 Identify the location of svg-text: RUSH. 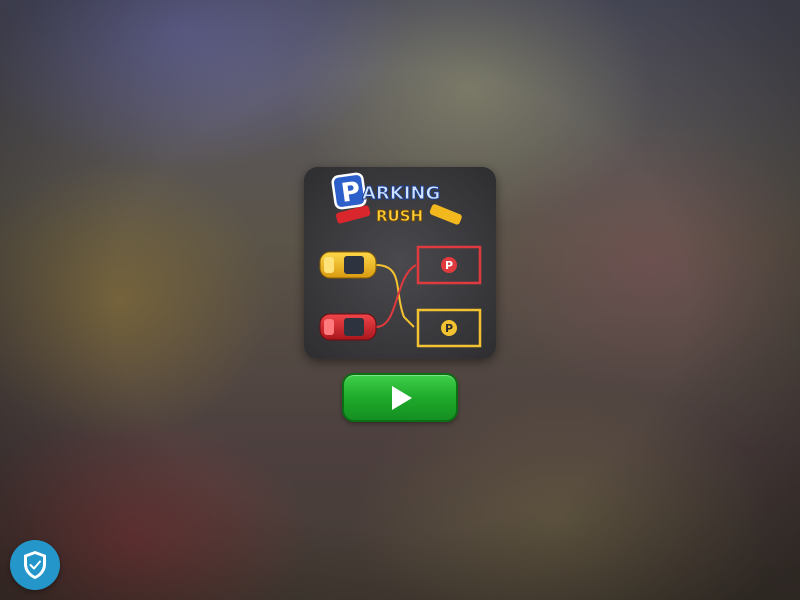
(399, 216).